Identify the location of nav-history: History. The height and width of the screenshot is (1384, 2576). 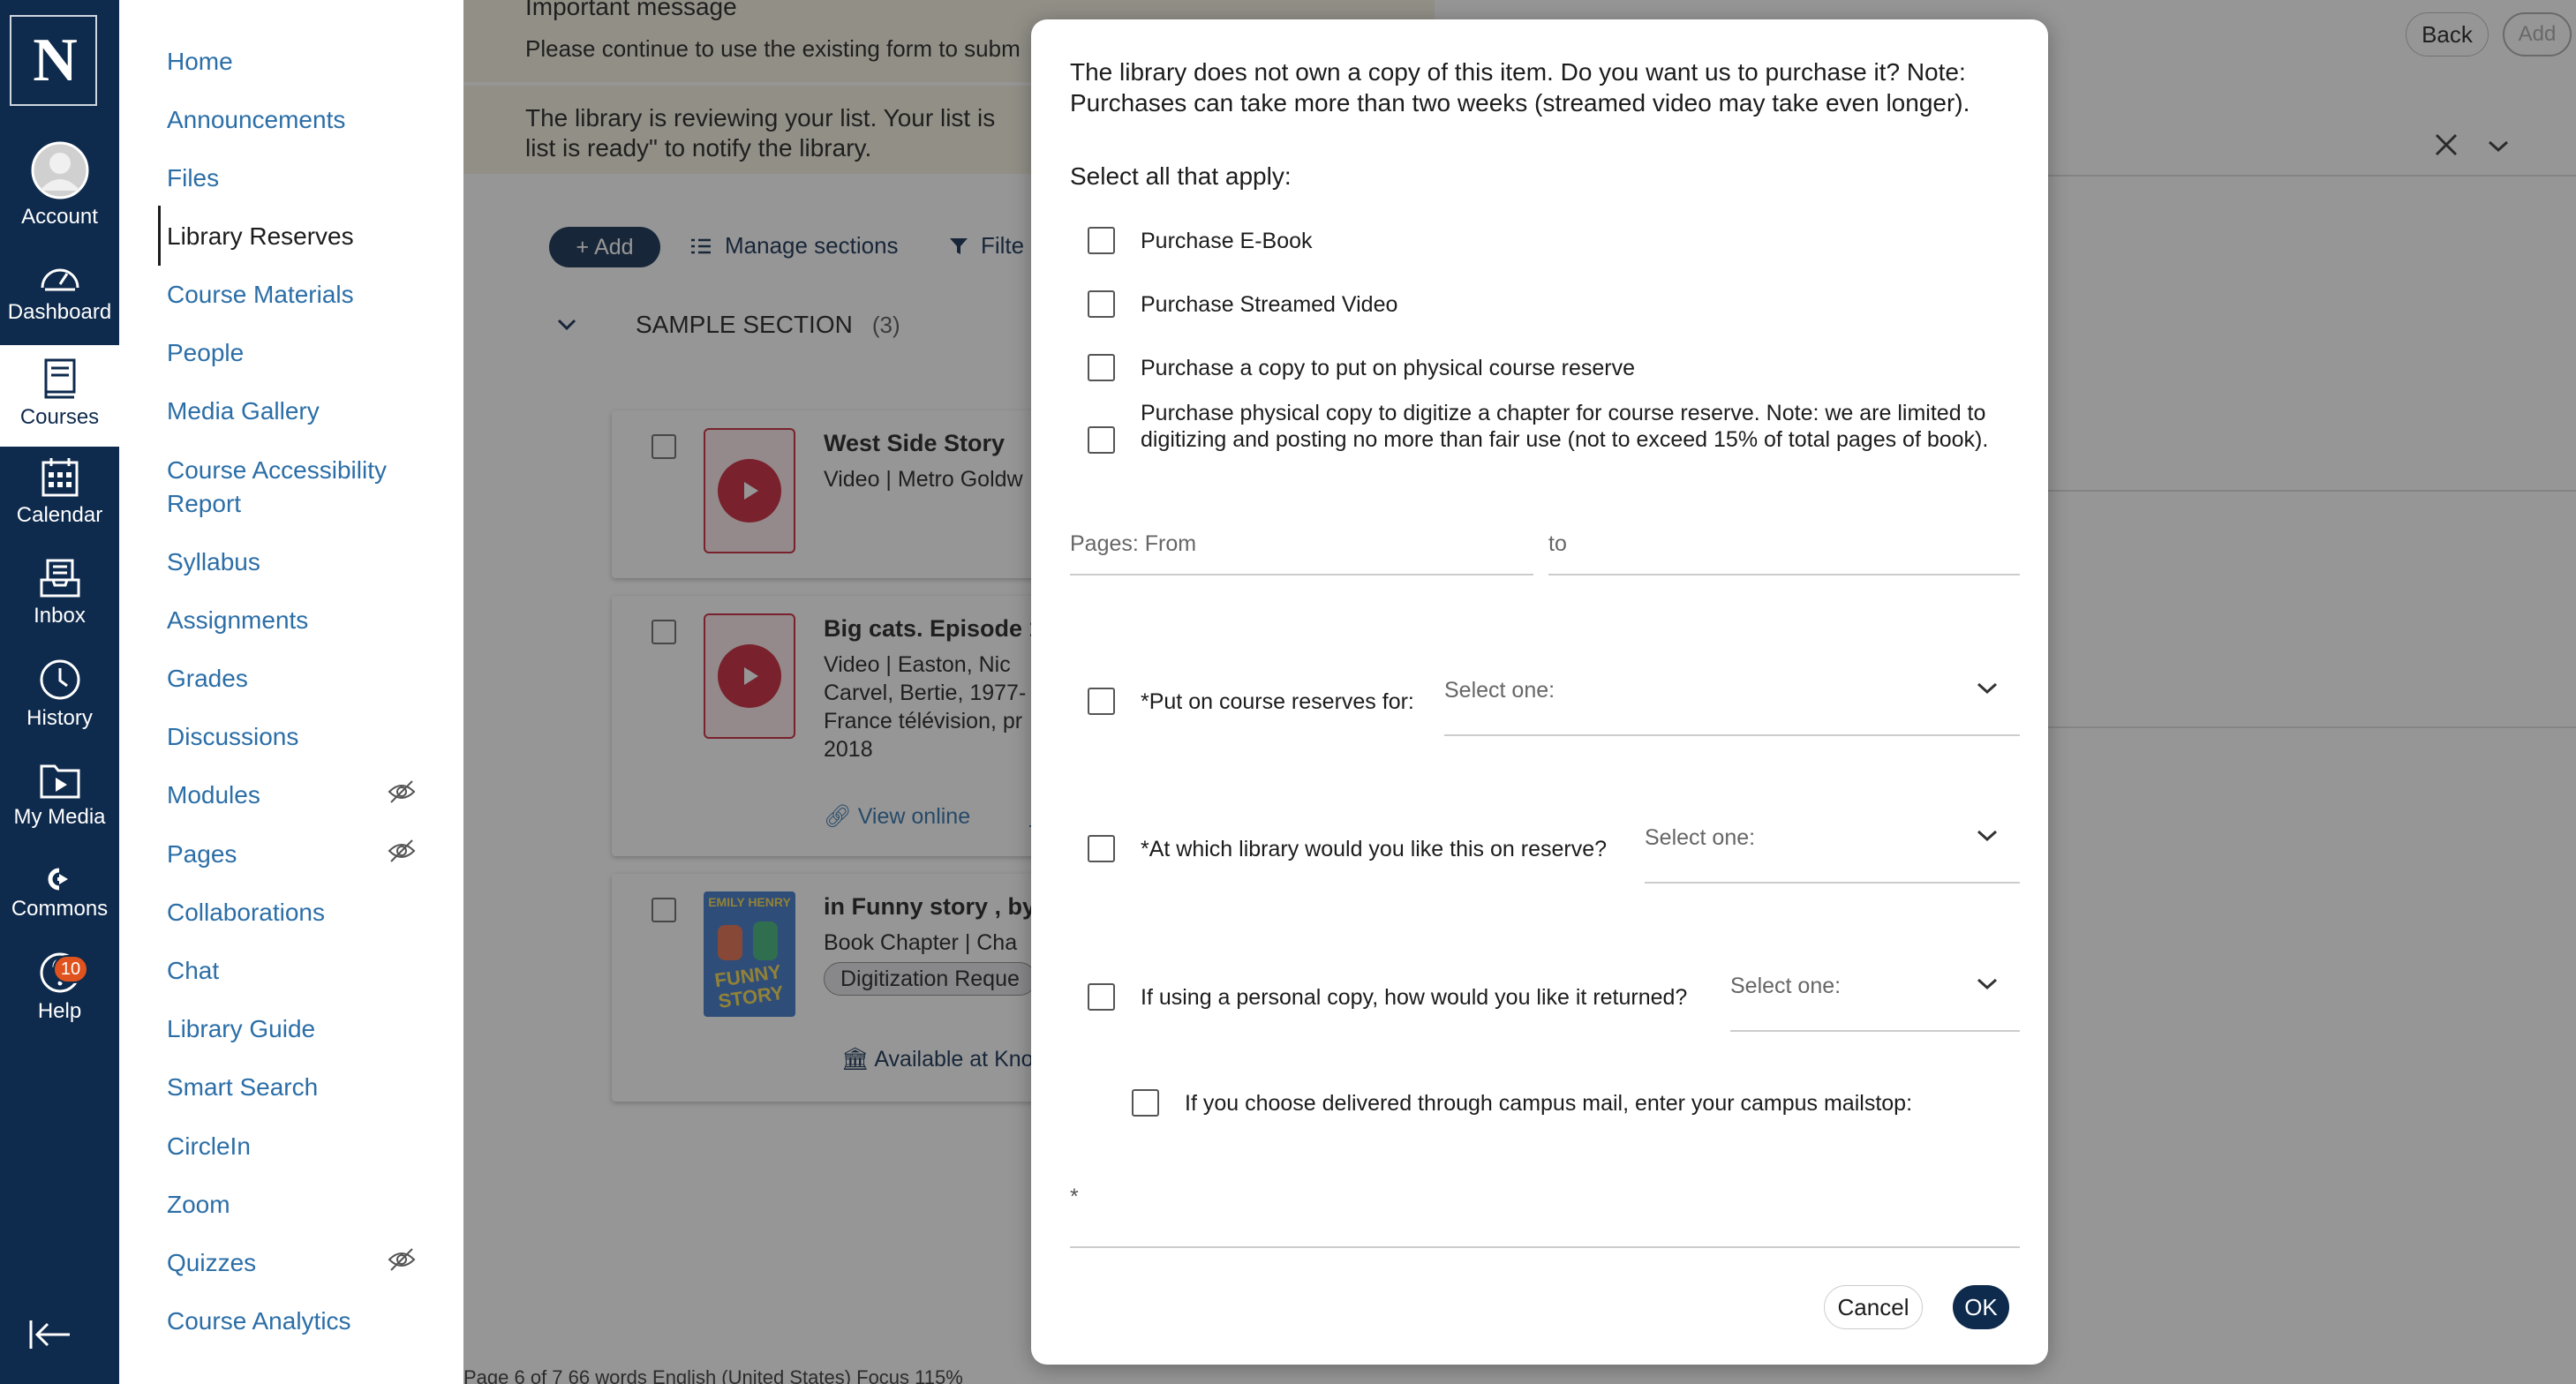
(60, 695).